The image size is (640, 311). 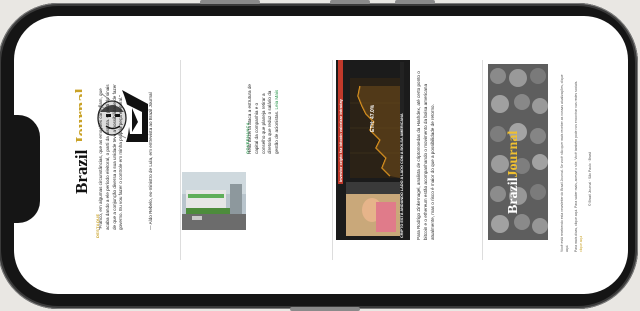 What do you see at coordinates (590, 178) in the screenshot?
I see `footer-copyright: © Brazil Journal · São Paulo · Brasil` at bounding box center [590, 178].